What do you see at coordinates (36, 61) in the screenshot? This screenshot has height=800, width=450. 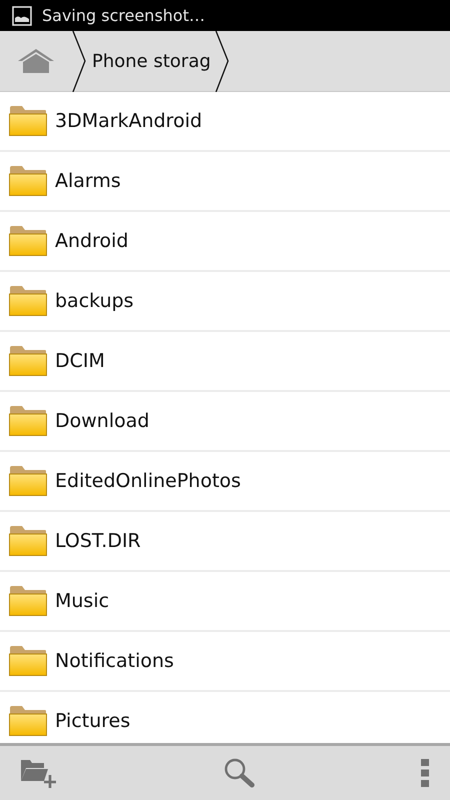 I see `home-icon` at bounding box center [36, 61].